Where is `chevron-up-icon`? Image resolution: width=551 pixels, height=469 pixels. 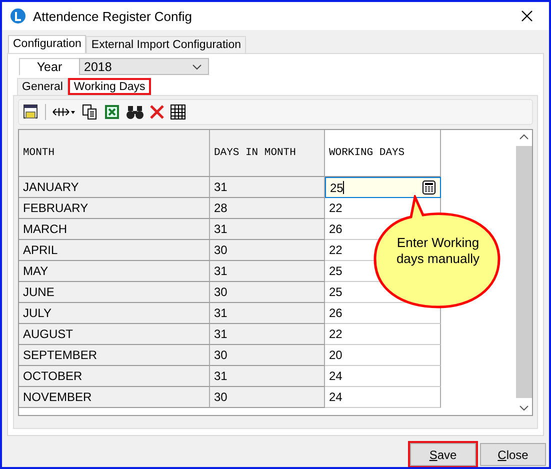
chevron-up-icon is located at coordinates (524, 137).